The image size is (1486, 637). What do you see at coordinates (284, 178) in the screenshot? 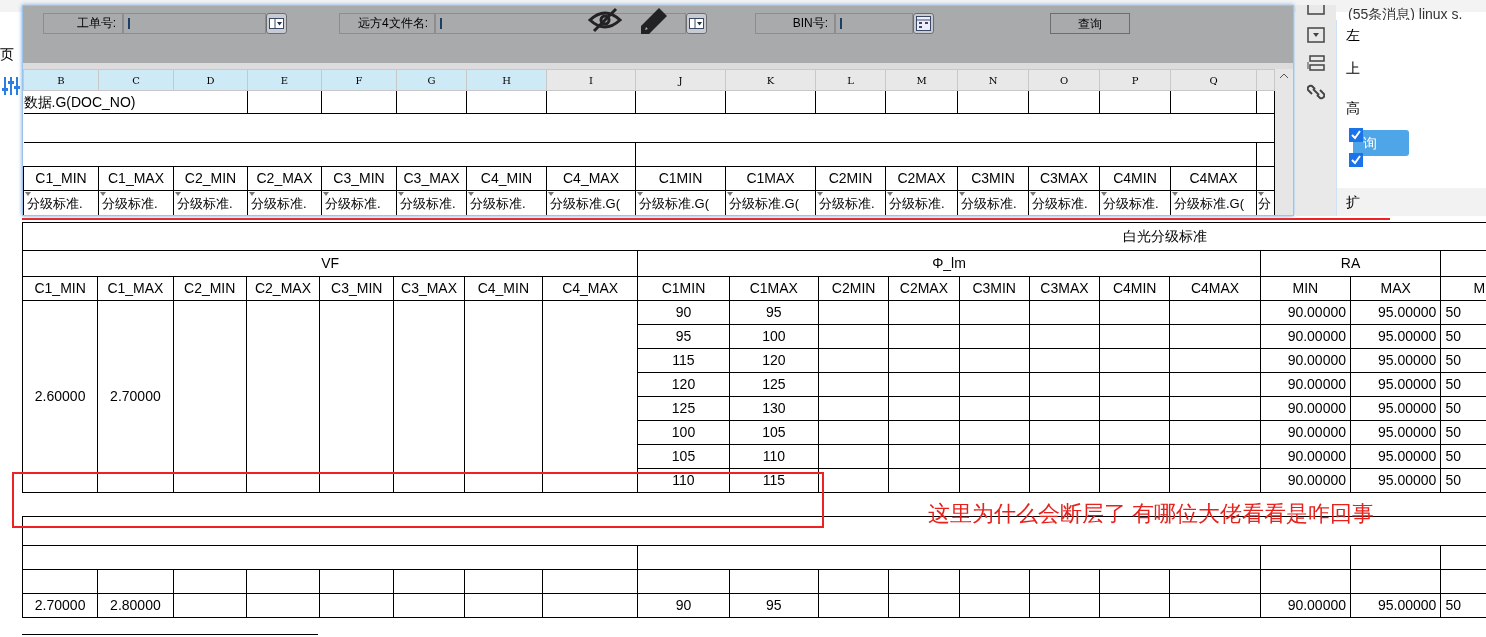
I see `column-header: C2_MAX` at bounding box center [284, 178].